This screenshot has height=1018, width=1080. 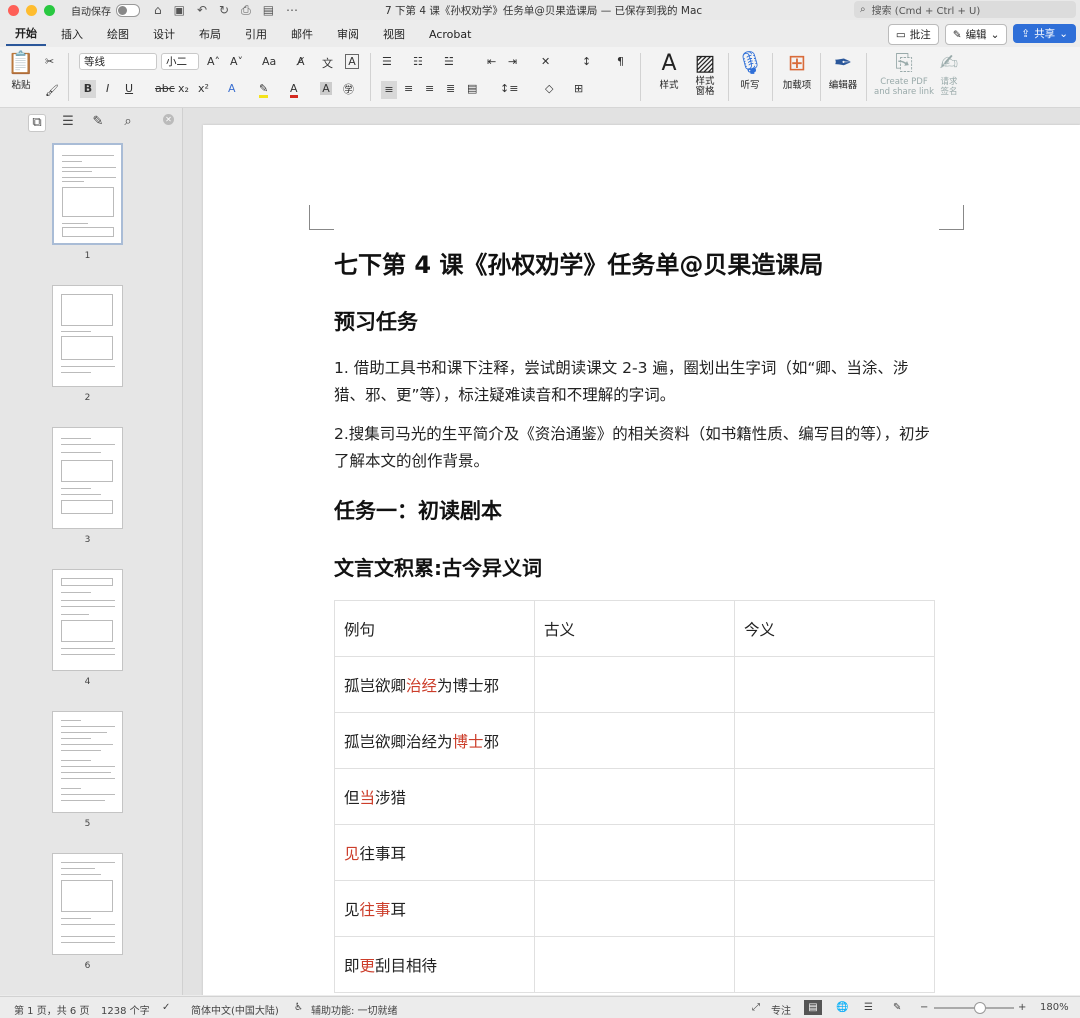 I want to click on undo-icon: ↶, so click(x=202, y=10).